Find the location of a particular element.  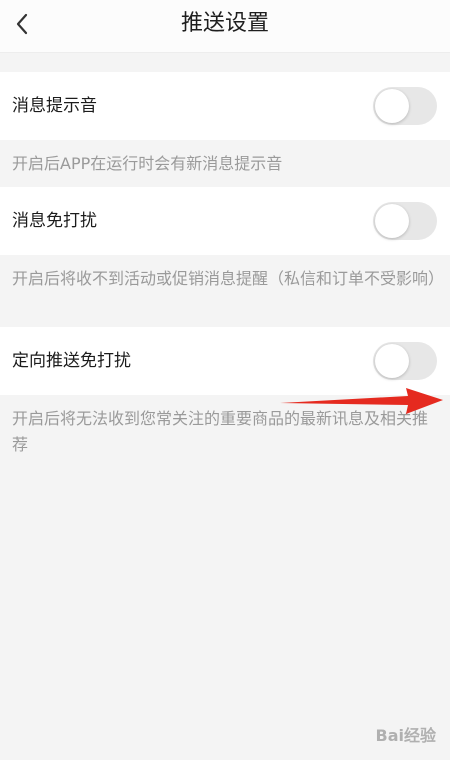

setting-description: 开启后APP在运行时会有新消息提示音 is located at coordinates (147, 163).